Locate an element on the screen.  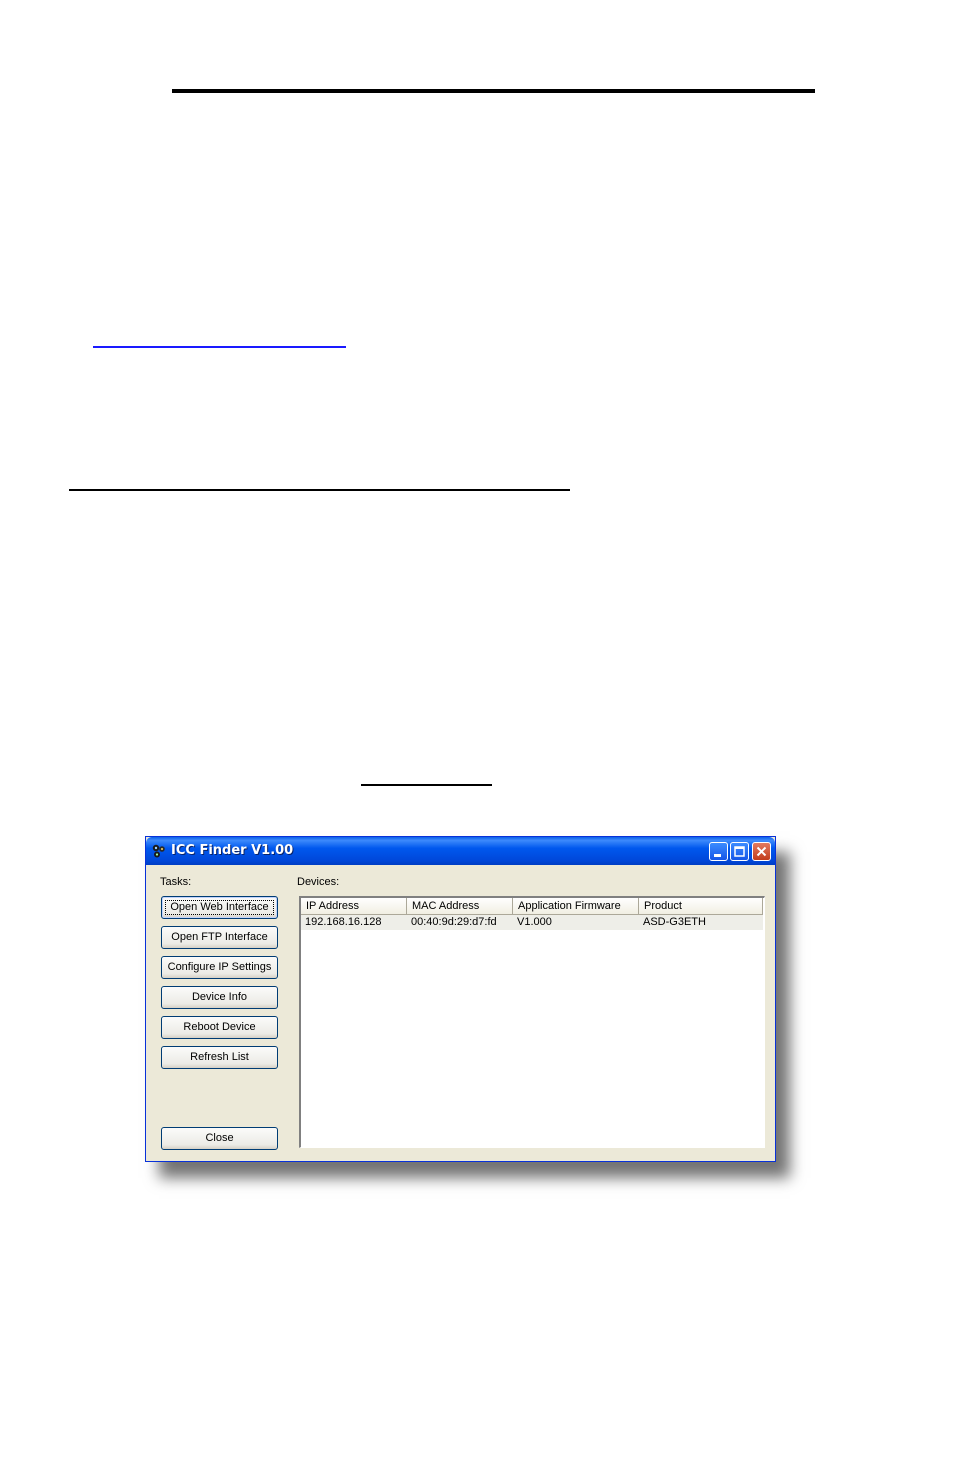
refresh-list-button: Refresh List is located at coordinates (219, 1057).